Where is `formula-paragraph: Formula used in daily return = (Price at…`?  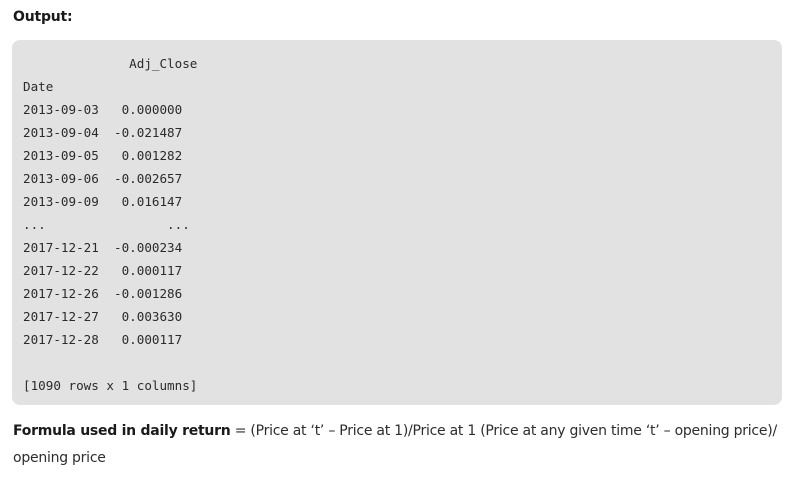
formula-paragraph: Formula used in daily return = (Price at… is located at coordinates (398, 445).